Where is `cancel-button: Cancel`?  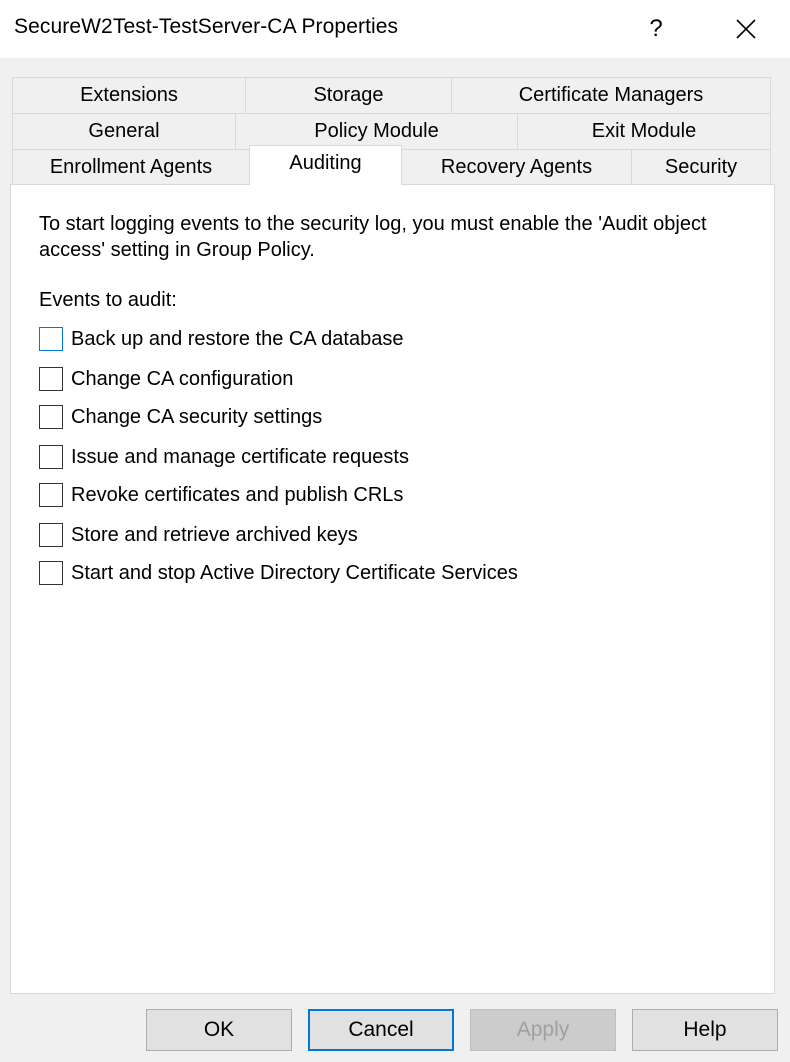 cancel-button: Cancel is located at coordinates (381, 1030).